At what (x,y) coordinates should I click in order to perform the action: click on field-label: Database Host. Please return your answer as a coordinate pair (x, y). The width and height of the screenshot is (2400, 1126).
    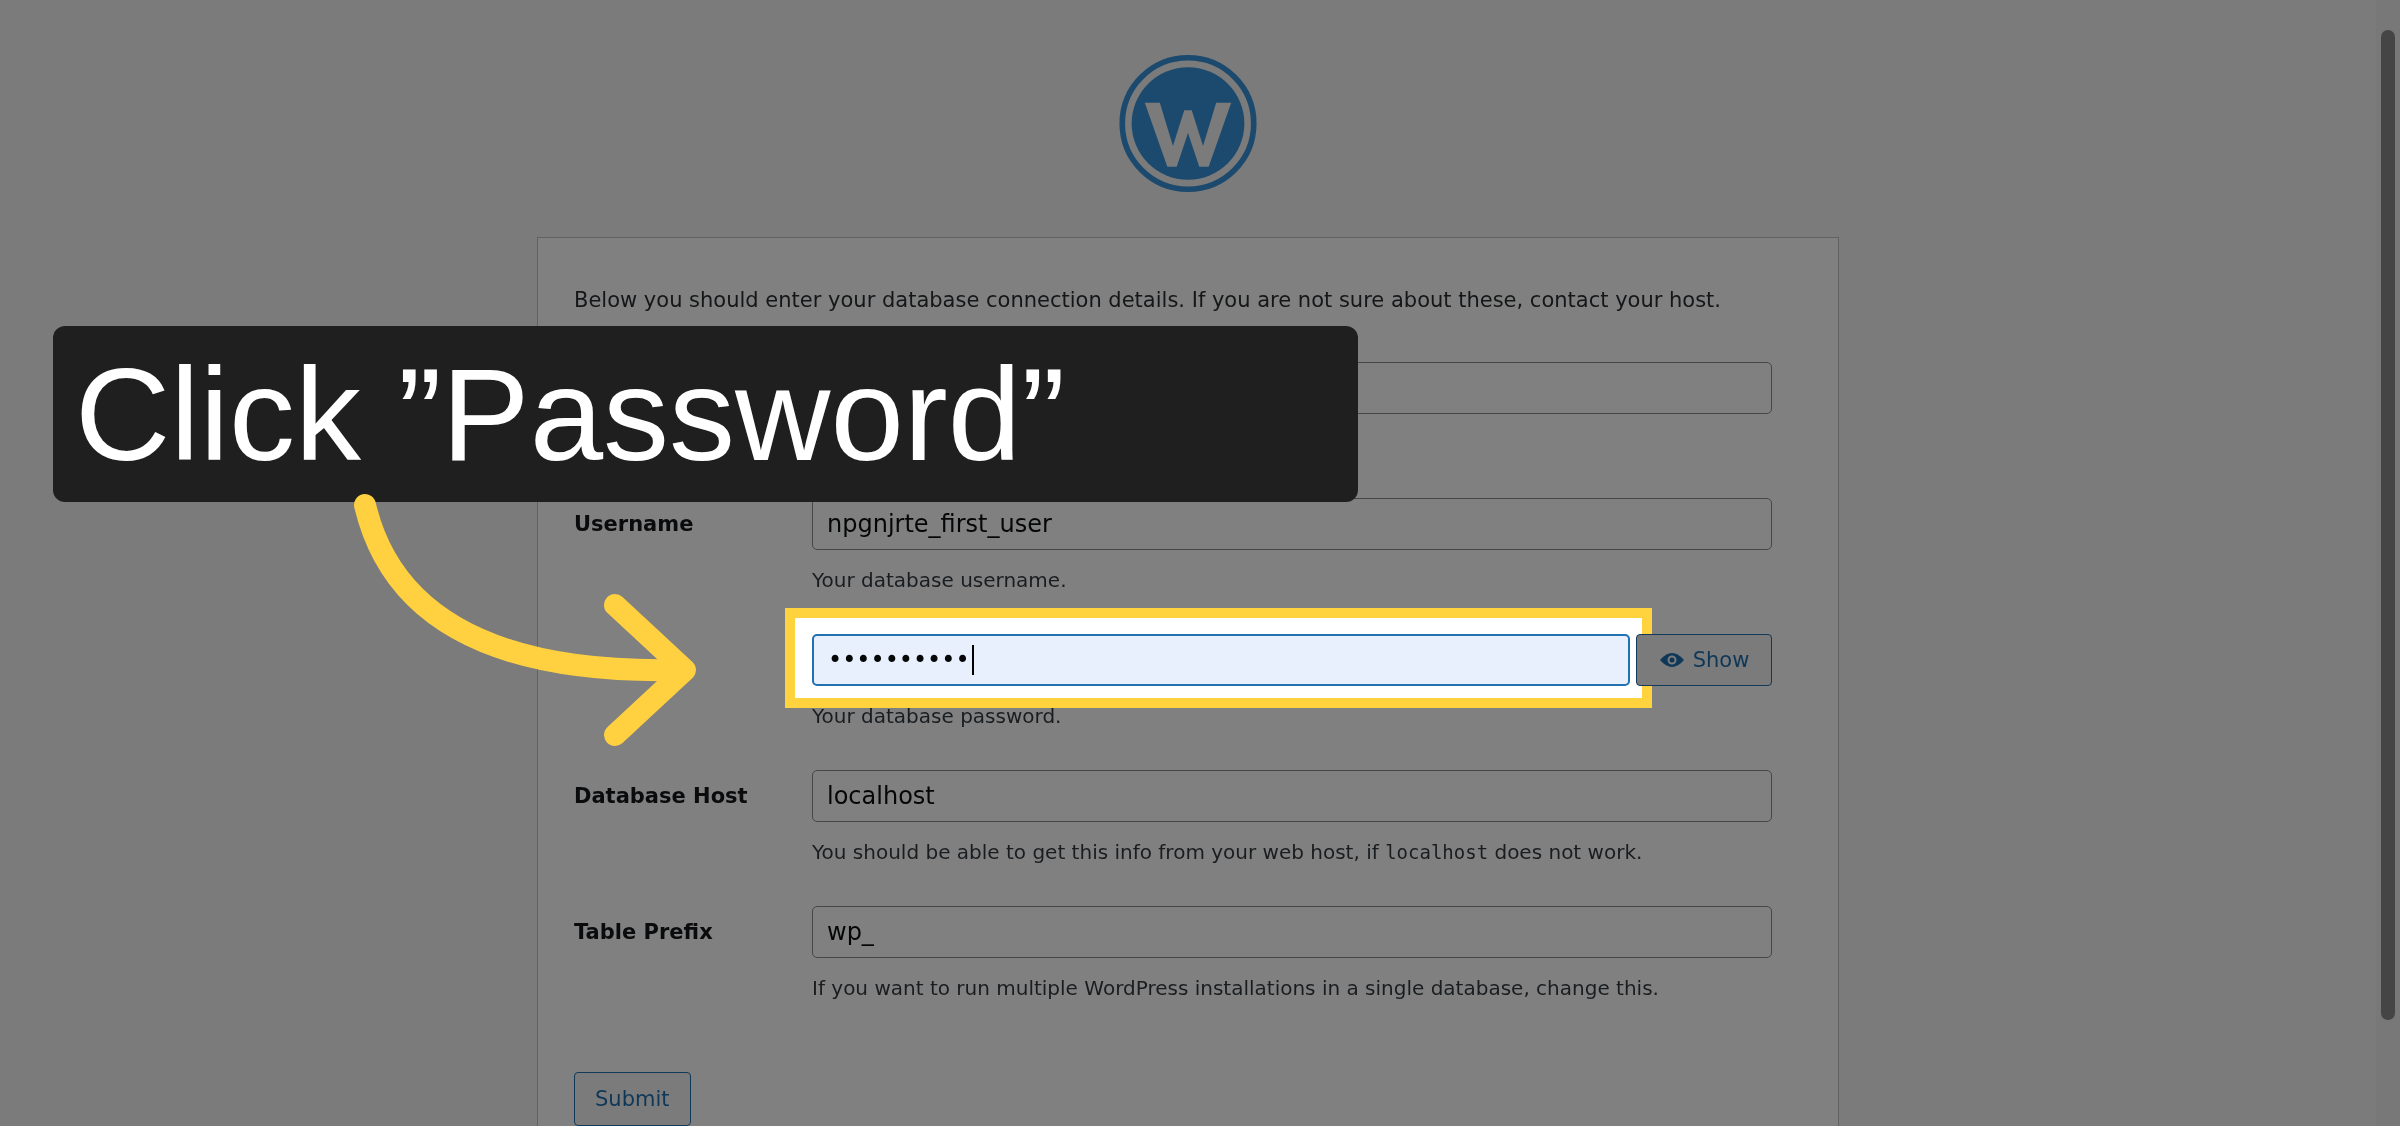
    Looking at the image, I should click on (661, 796).